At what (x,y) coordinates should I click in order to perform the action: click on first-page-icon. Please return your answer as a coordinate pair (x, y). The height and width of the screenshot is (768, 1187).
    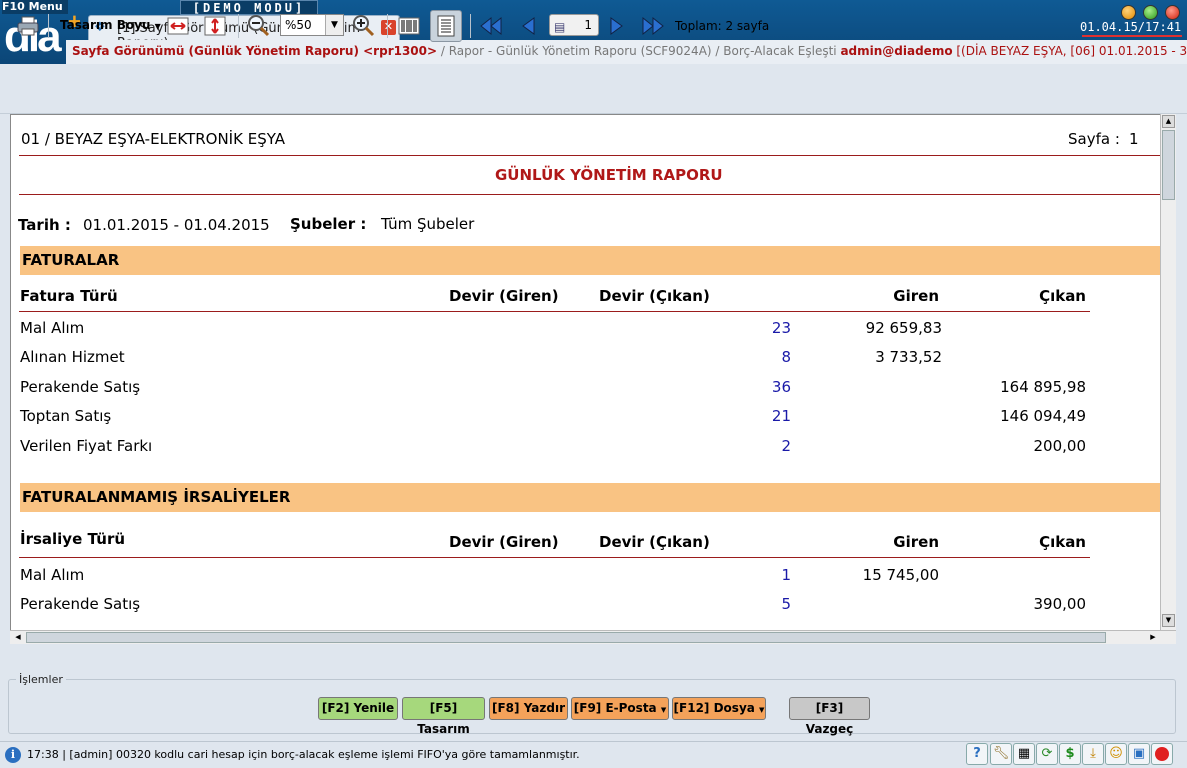
    Looking at the image, I should click on (491, 26).